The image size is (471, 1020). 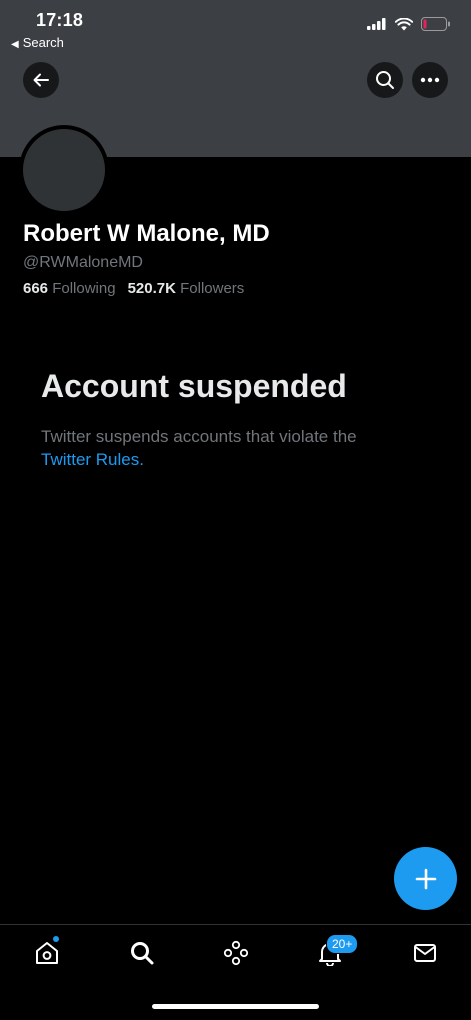 What do you see at coordinates (435, 24) in the screenshot?
I see `battery-icon` at bounding box center [435, 24].